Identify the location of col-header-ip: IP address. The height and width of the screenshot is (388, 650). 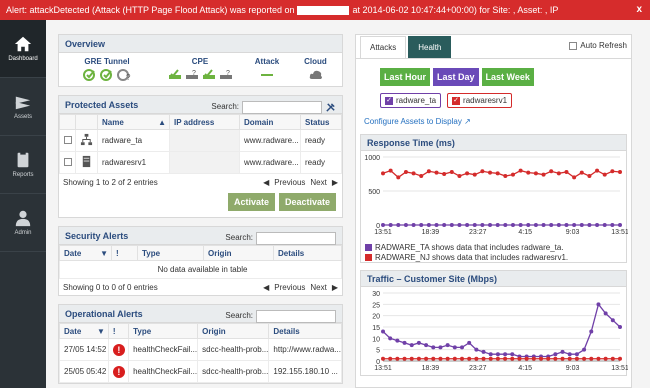
(204, 122).